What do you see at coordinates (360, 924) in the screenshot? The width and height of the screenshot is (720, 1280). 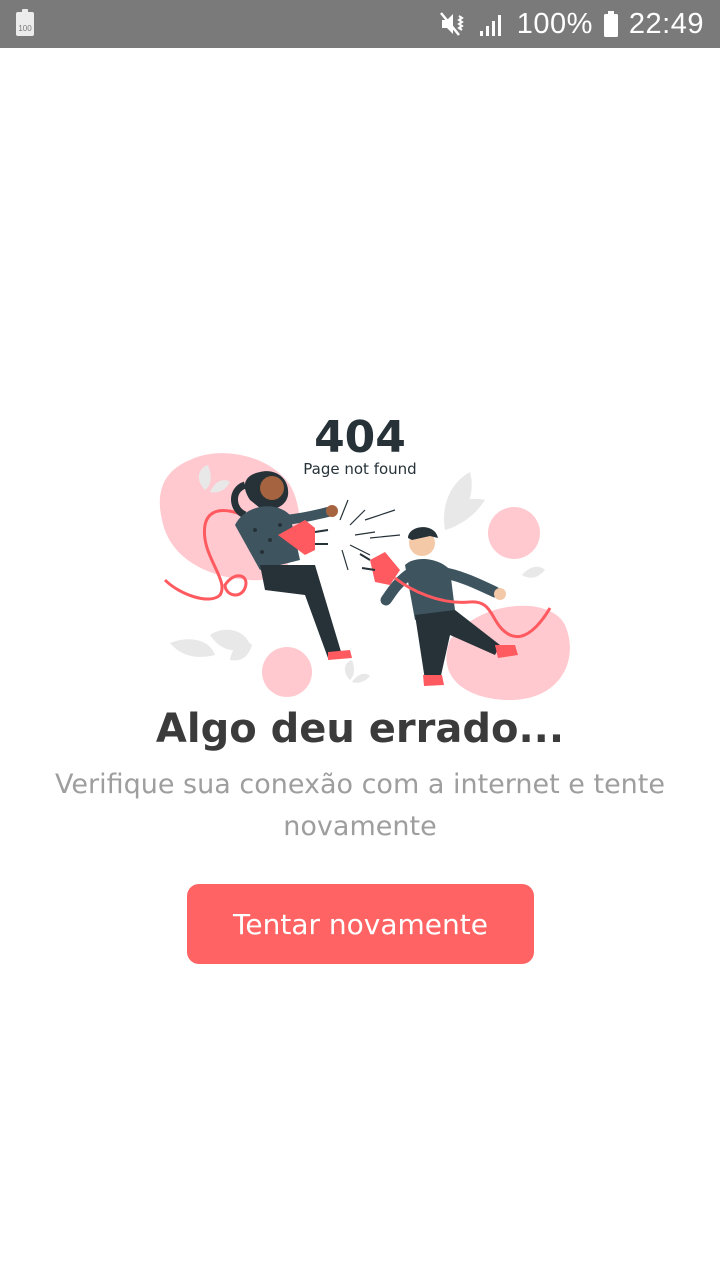 I see `retry-button: Tentar novamente` at bounding box center [360, 924].